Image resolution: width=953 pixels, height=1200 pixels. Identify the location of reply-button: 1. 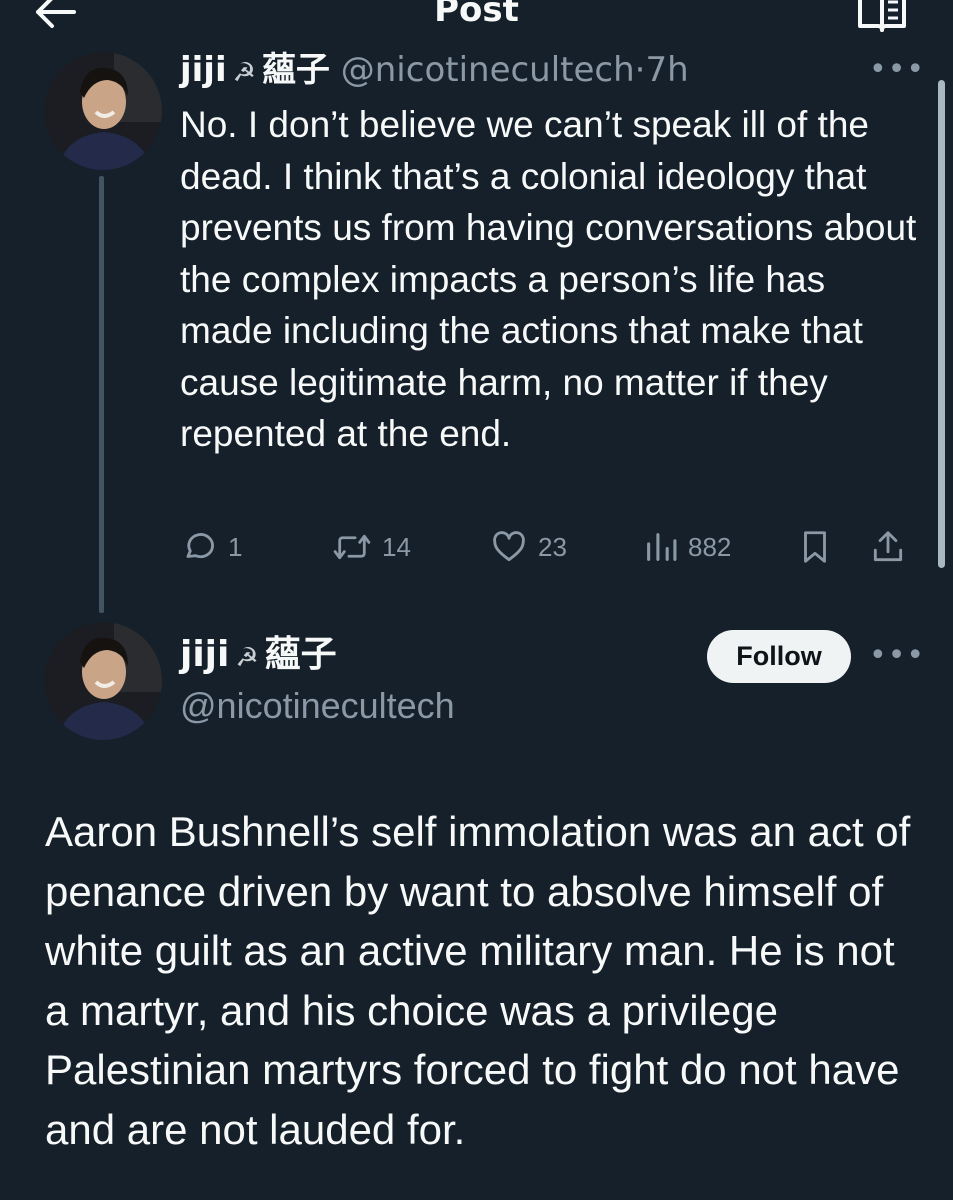
(211, 547).